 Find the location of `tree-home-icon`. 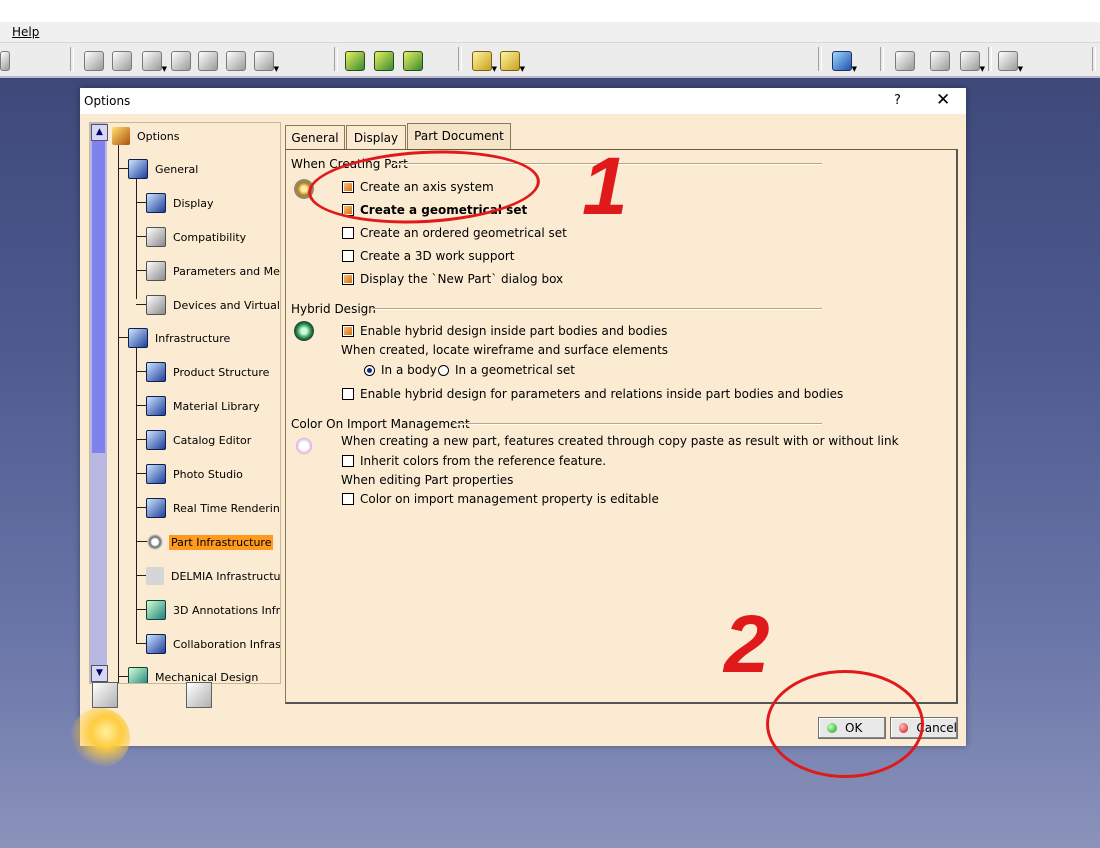

tree-home-icon is located at coordinates (105, 695).